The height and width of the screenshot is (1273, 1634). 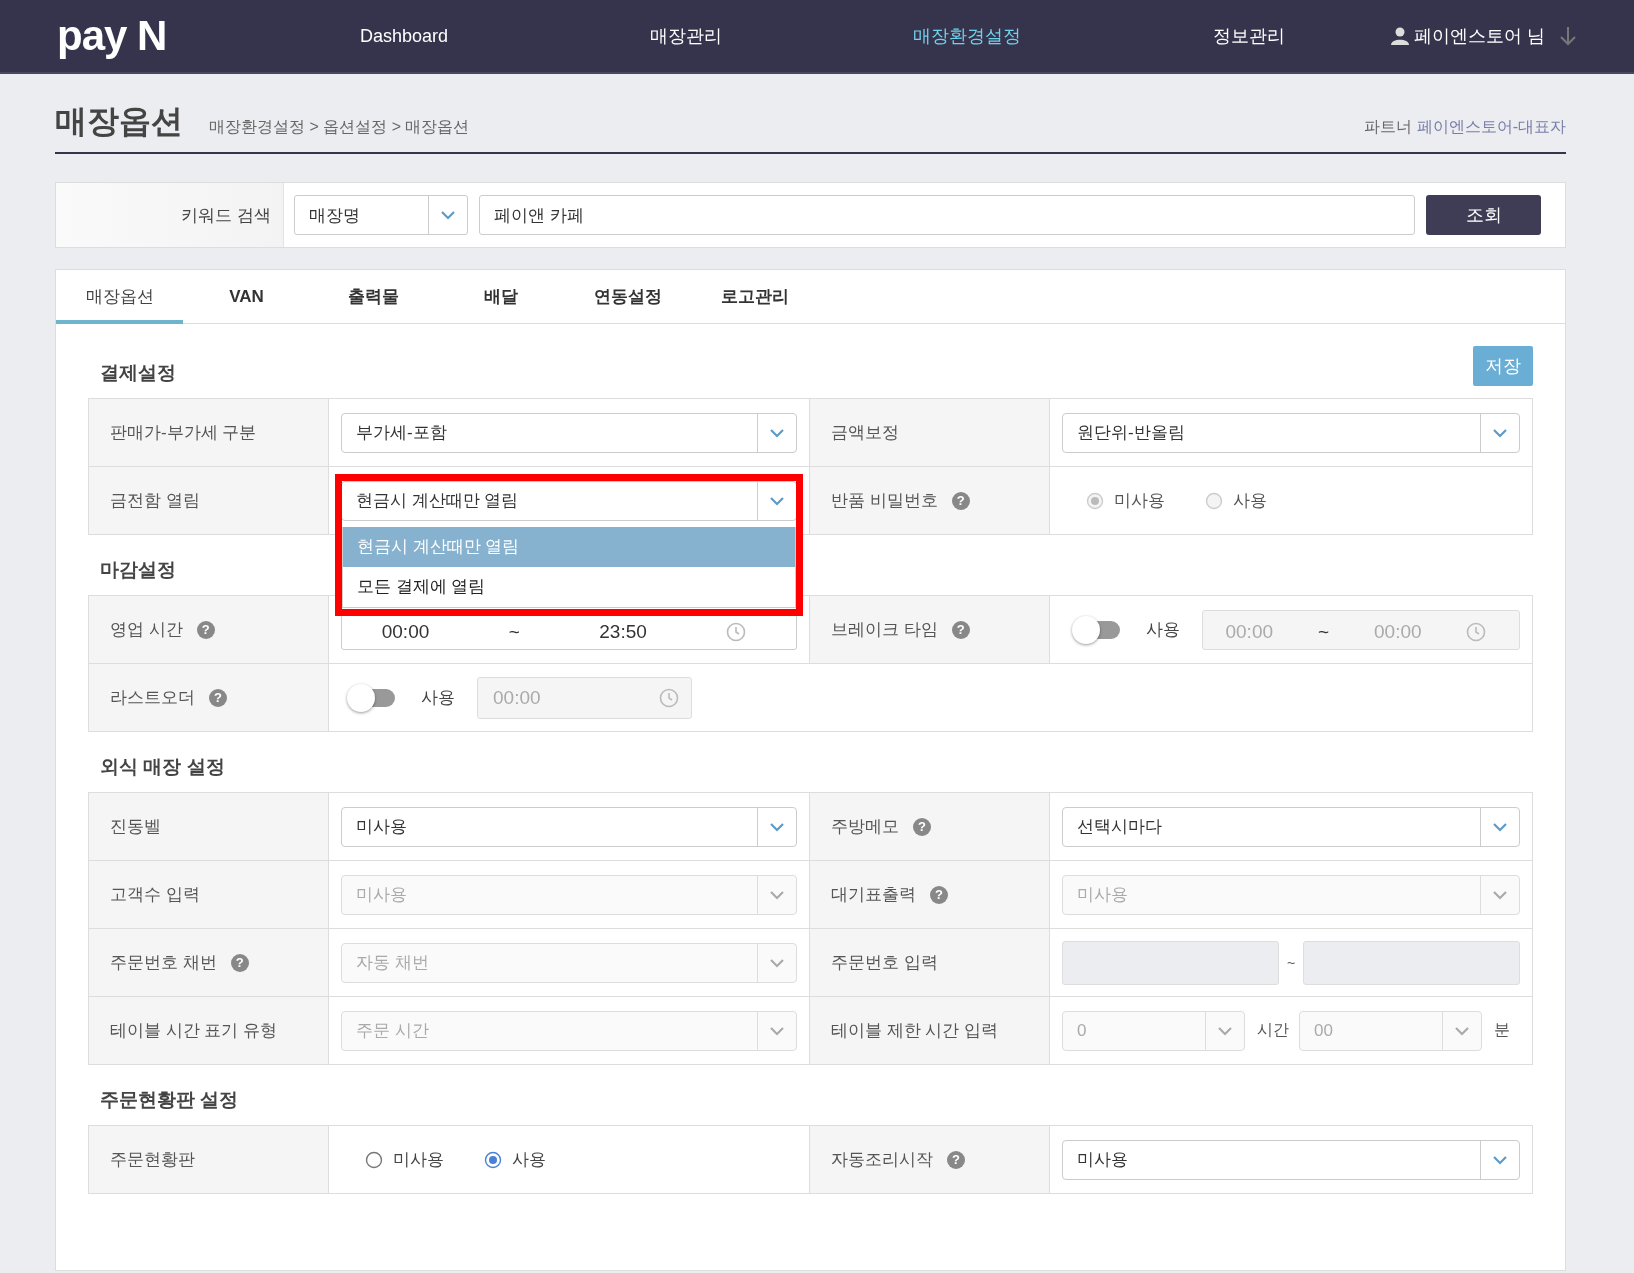 What do you see at coordinates (515, 1159) in the screenshot?
I see `radio-option: 사용` at bounding box center [515, 1159].